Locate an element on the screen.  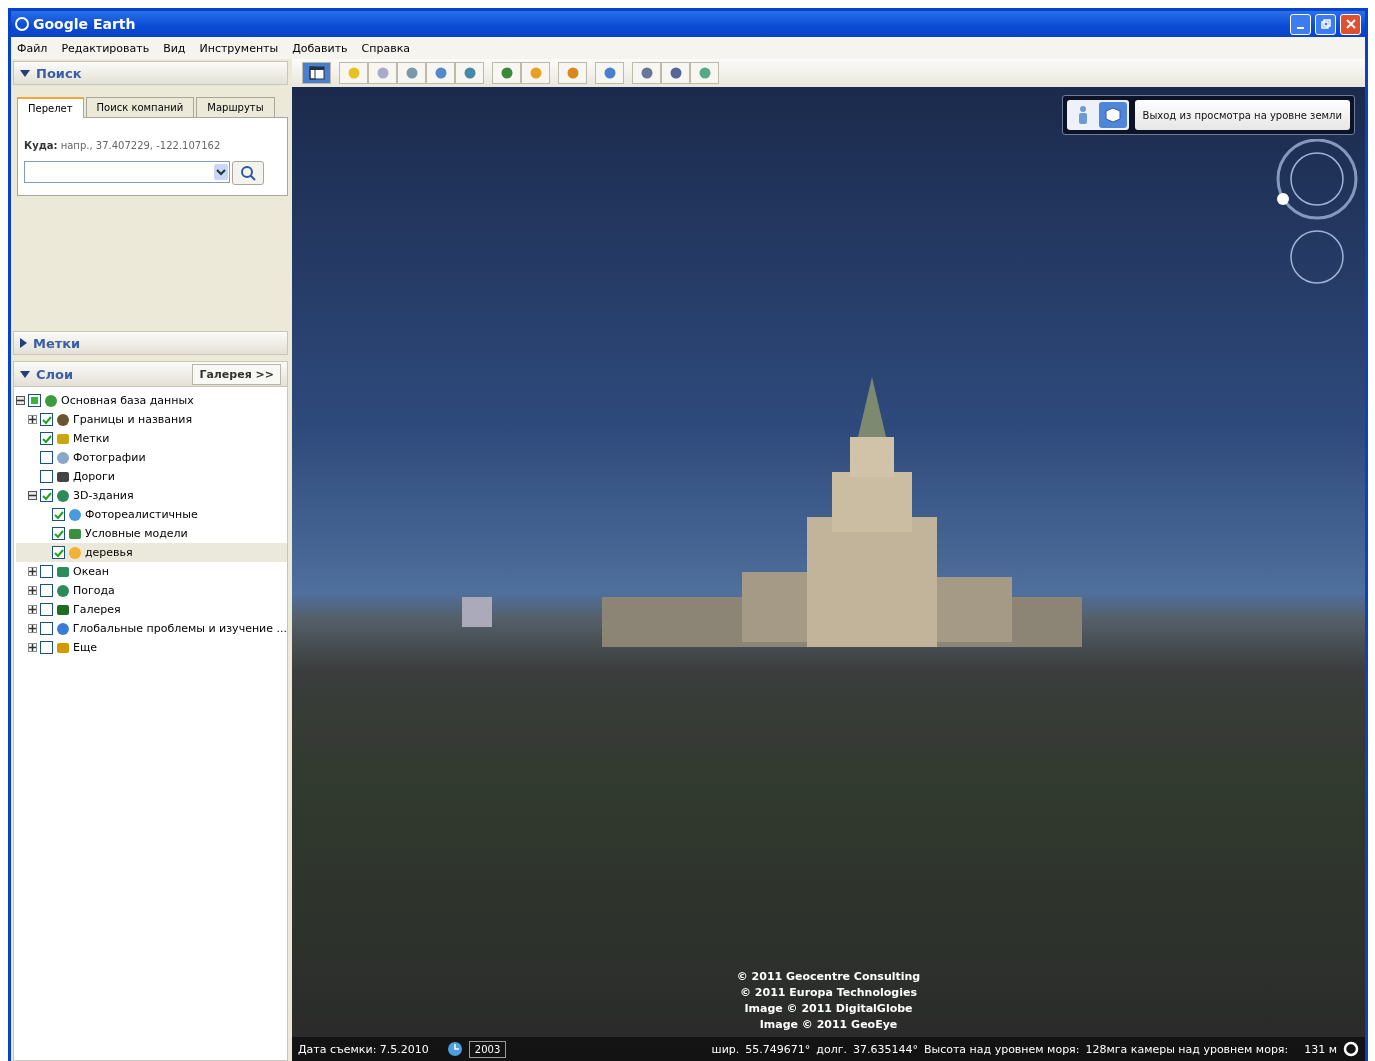
layers-panel-header: Слои Галерея >> is located at coordinates (150, 374).